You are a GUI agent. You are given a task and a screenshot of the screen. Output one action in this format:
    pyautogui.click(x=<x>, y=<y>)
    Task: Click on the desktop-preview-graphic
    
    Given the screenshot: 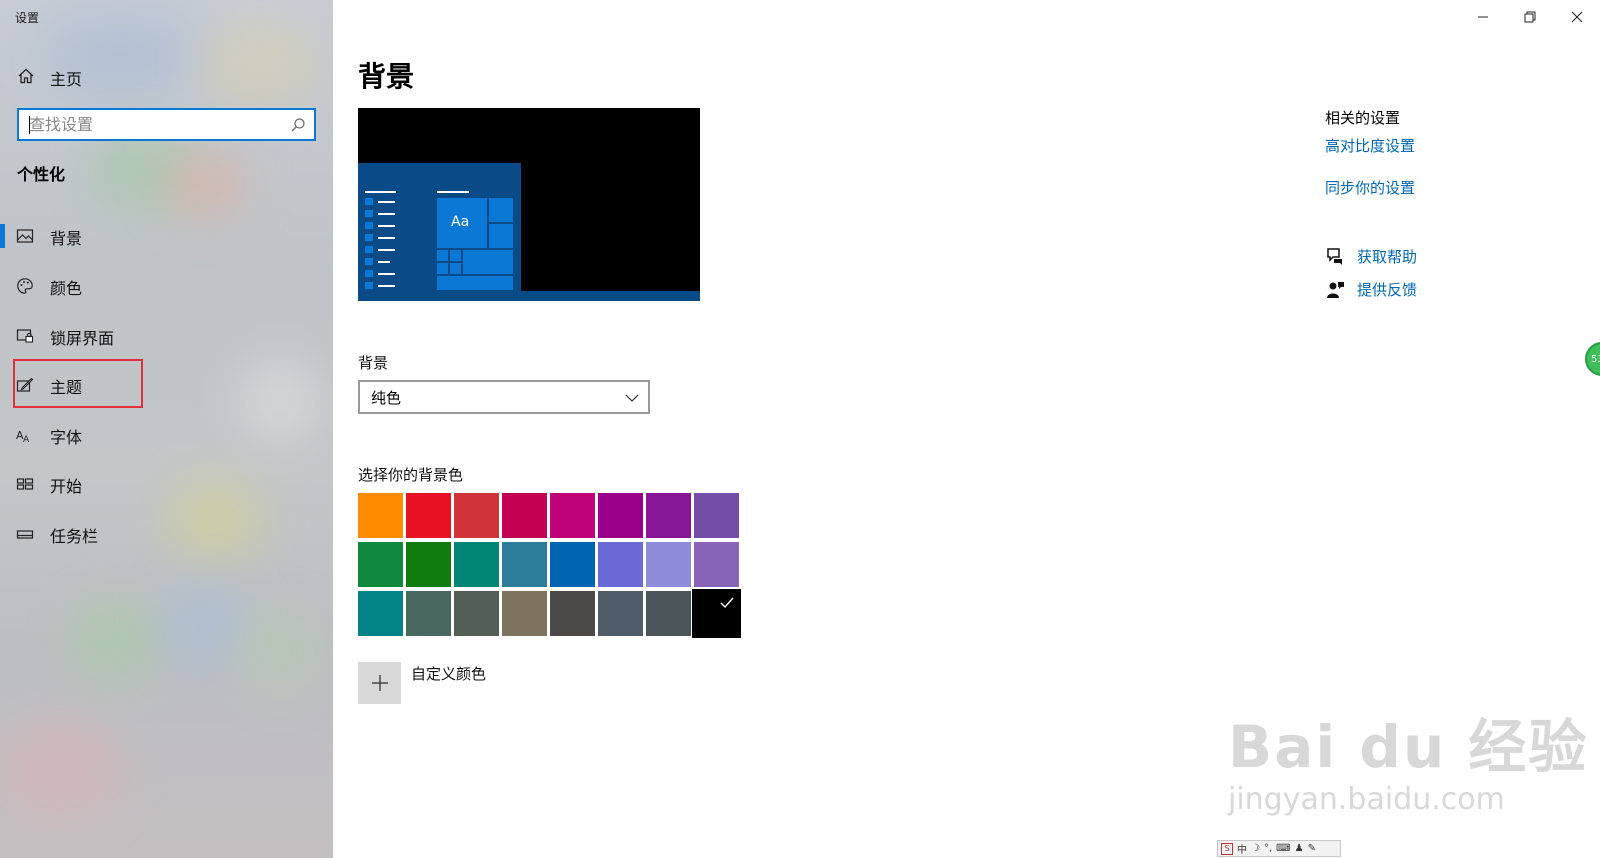 What is the action you would take?
    pyautogui.click(x=529, y=204)
    